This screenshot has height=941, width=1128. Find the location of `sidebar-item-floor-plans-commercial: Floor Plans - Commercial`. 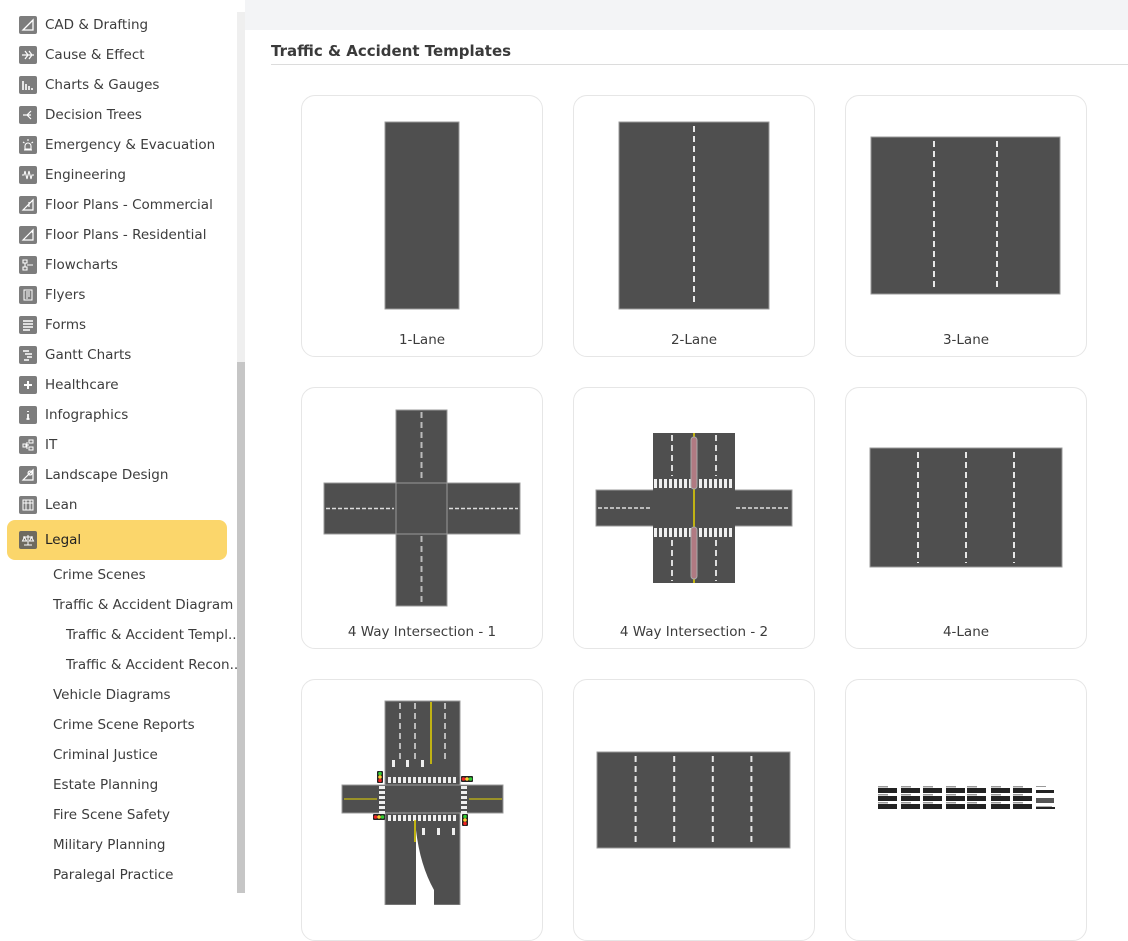

sidebar-item-floor-plans-commercial: Floor Plans - Commercial is located at coordinates (118, 205).